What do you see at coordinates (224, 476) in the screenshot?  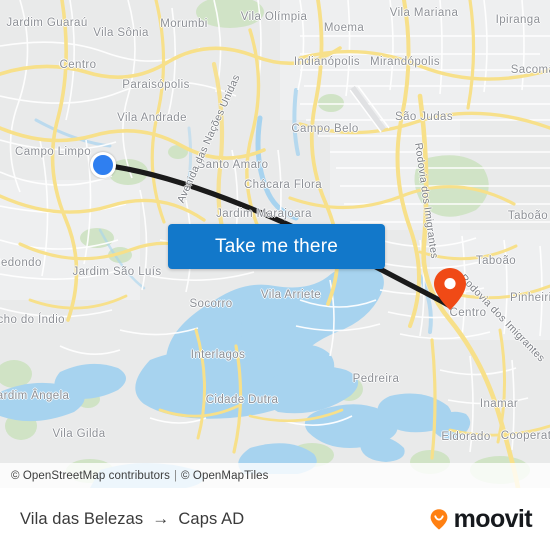 I see `attribution-maptiles: © OpenMapTiles` at bounding box center [224, 476].